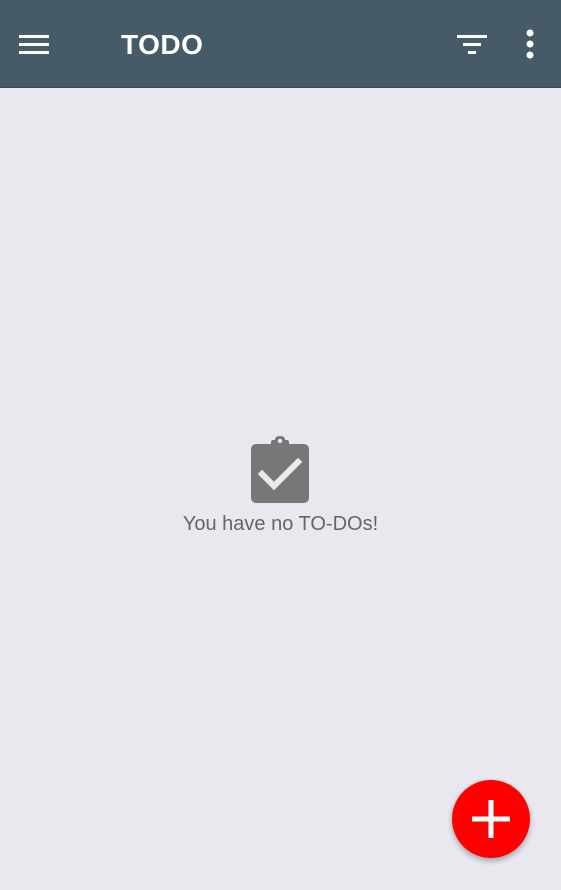 The width and height of the screenshot is (561, 890). I want to click on empty-state: You have no TO-DOs!, so click(280, 486).